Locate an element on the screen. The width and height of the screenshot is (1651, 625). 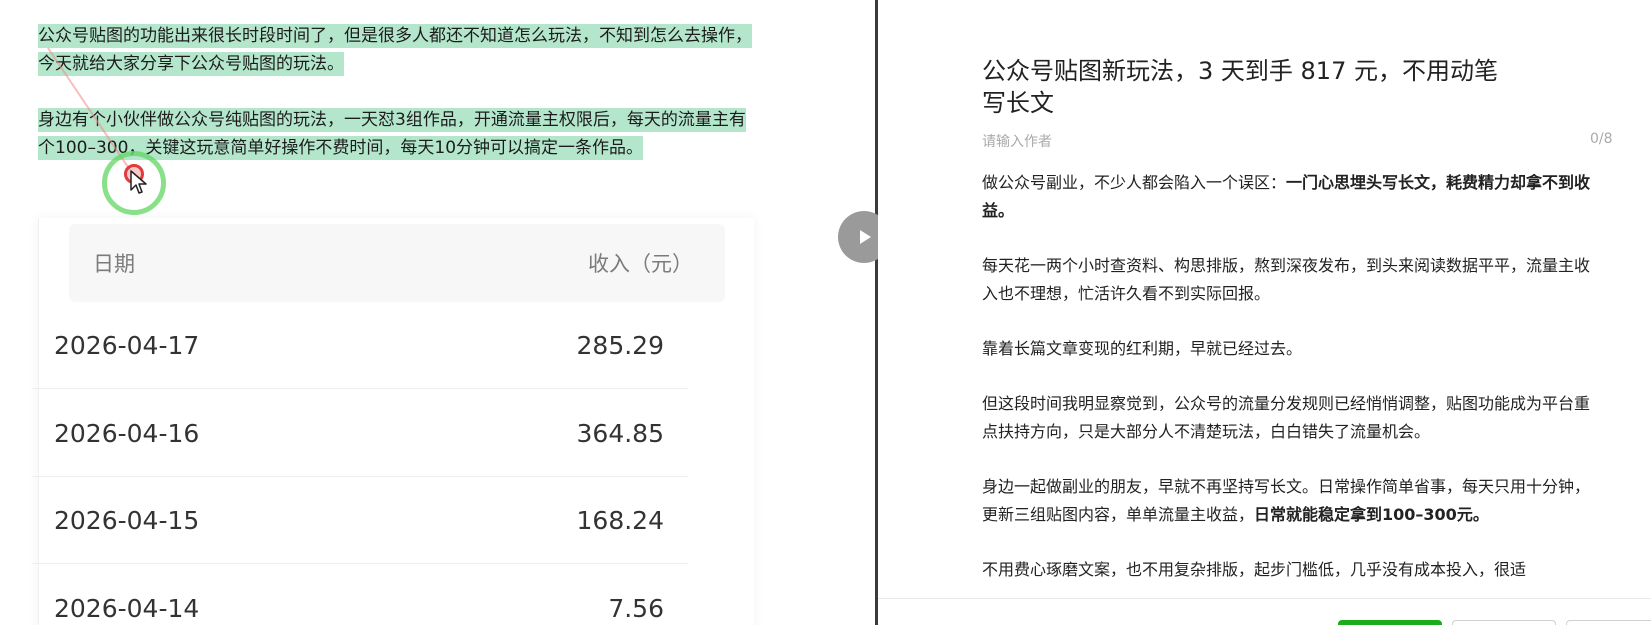
row-date: 2026-04-15 is located at coordinates (127, 520).